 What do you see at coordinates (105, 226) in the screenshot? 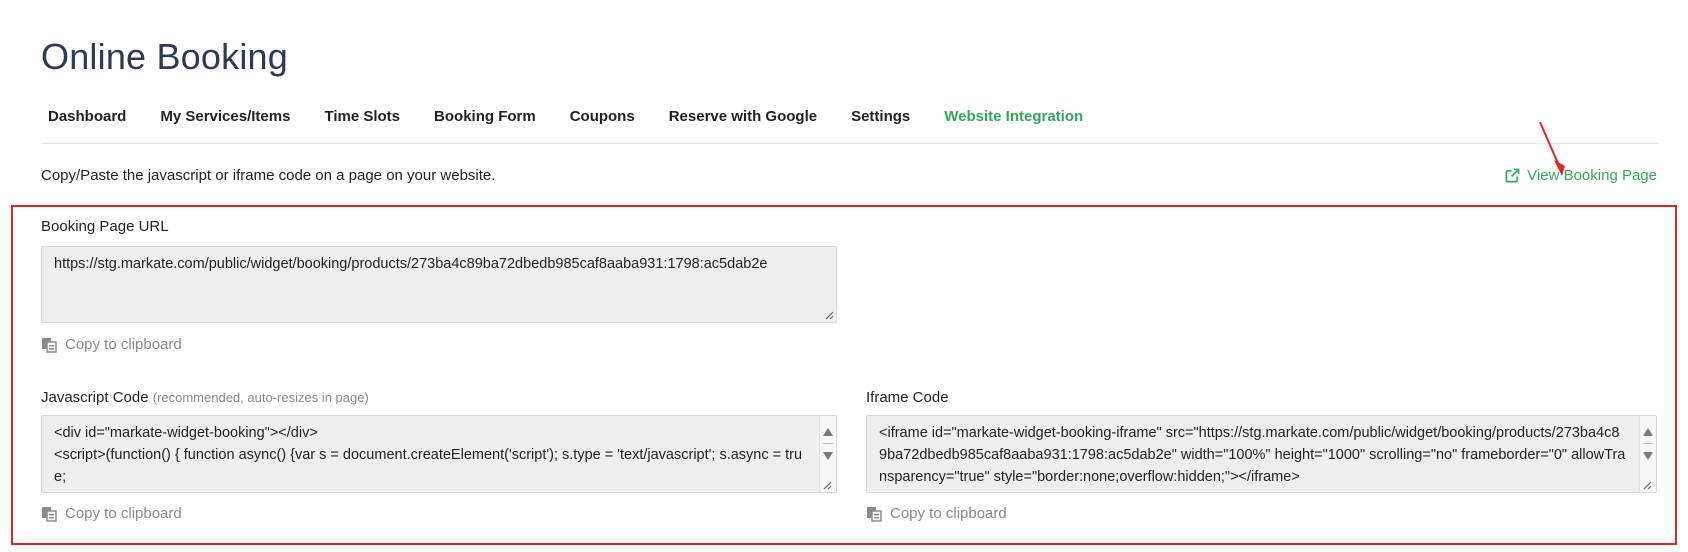
I see `booking-url-label: Booking Page URL` at bounding box center [105, 226].